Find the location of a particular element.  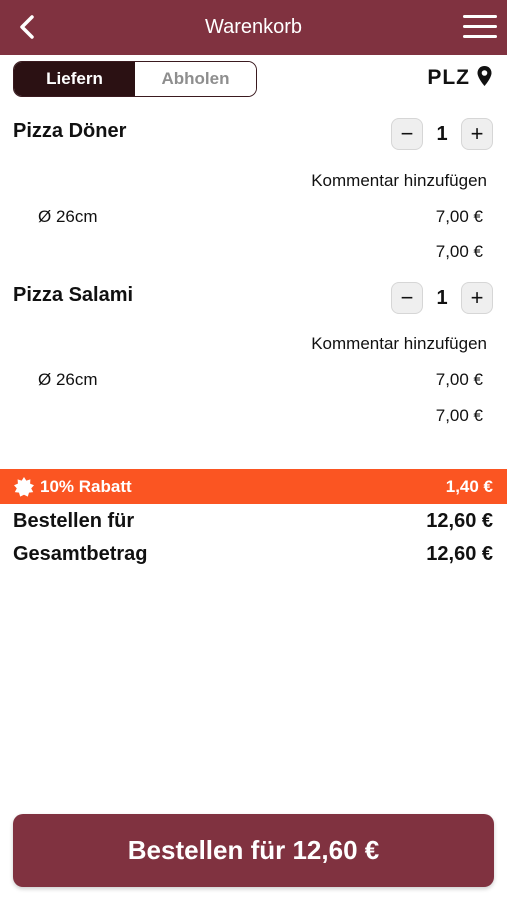

deliver-tab: Liefern is located at coordinates (74, 79).